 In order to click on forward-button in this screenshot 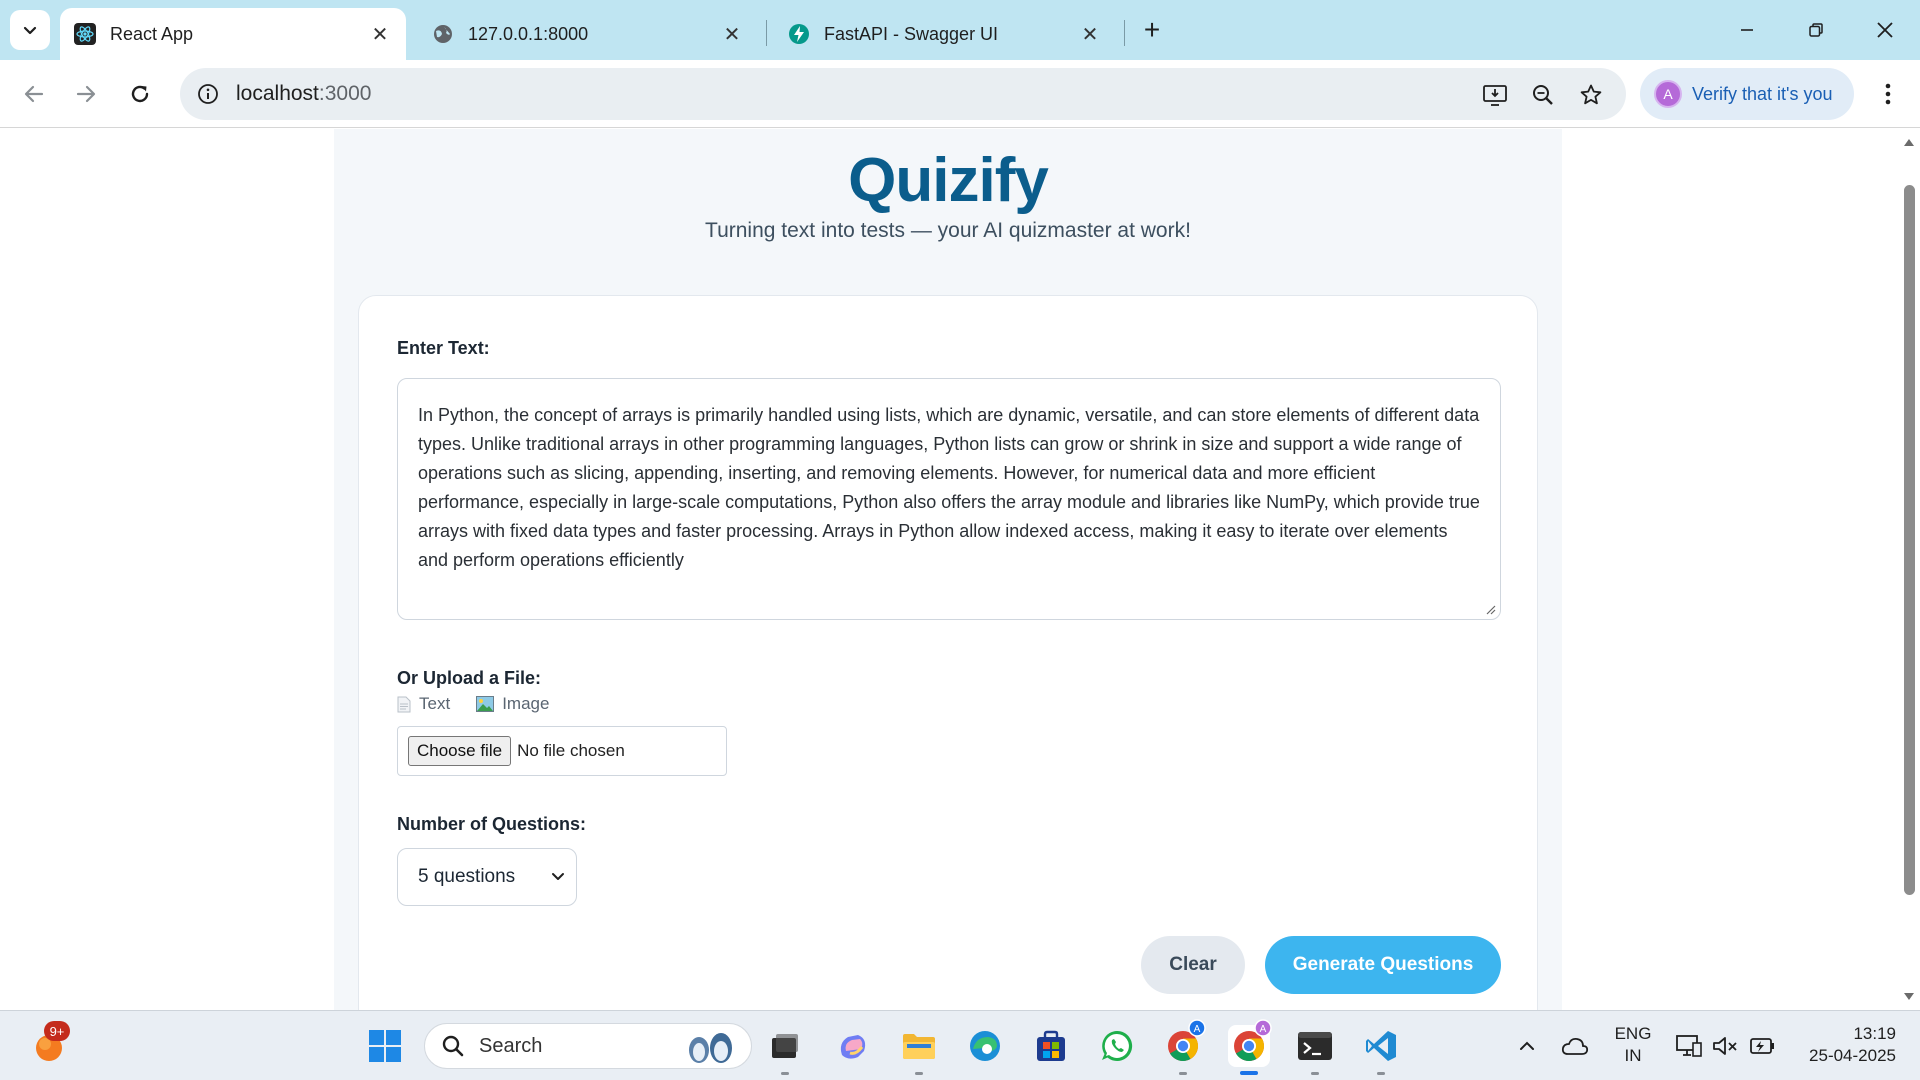, I will do `click(86, 94)`.